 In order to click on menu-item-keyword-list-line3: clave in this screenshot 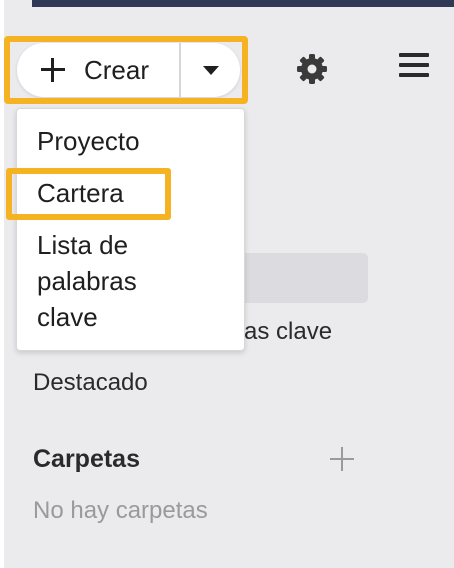, I will do `click(67, 317)`.